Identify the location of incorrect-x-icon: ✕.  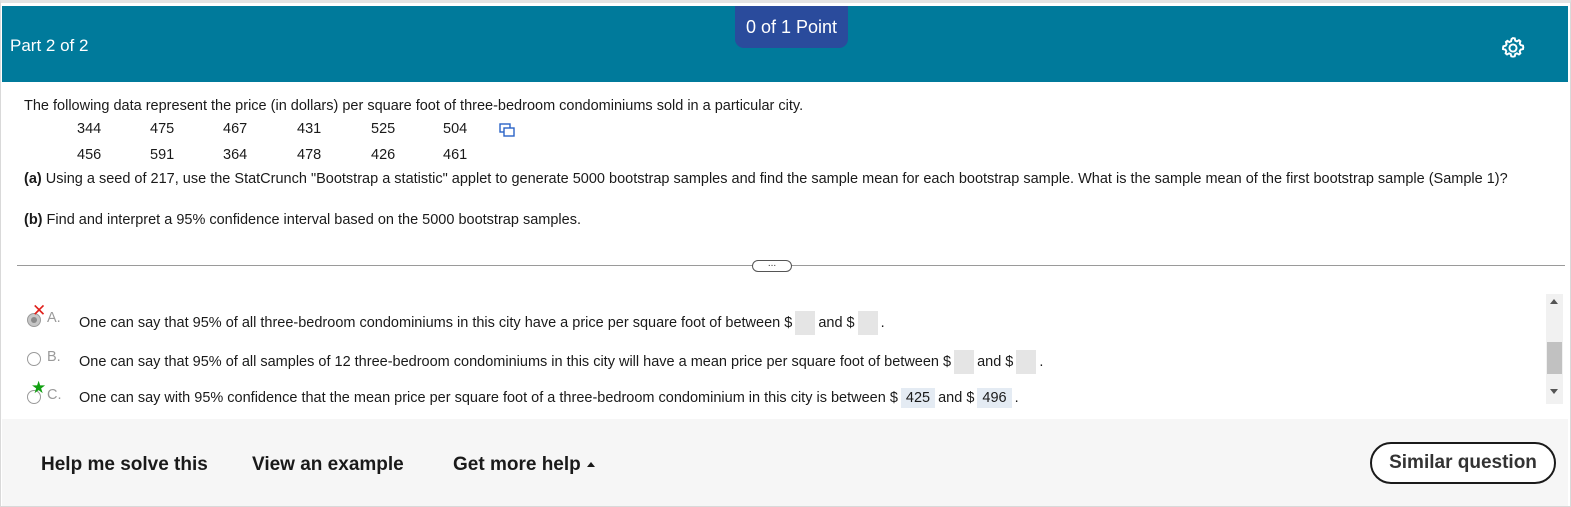
(39, 310).